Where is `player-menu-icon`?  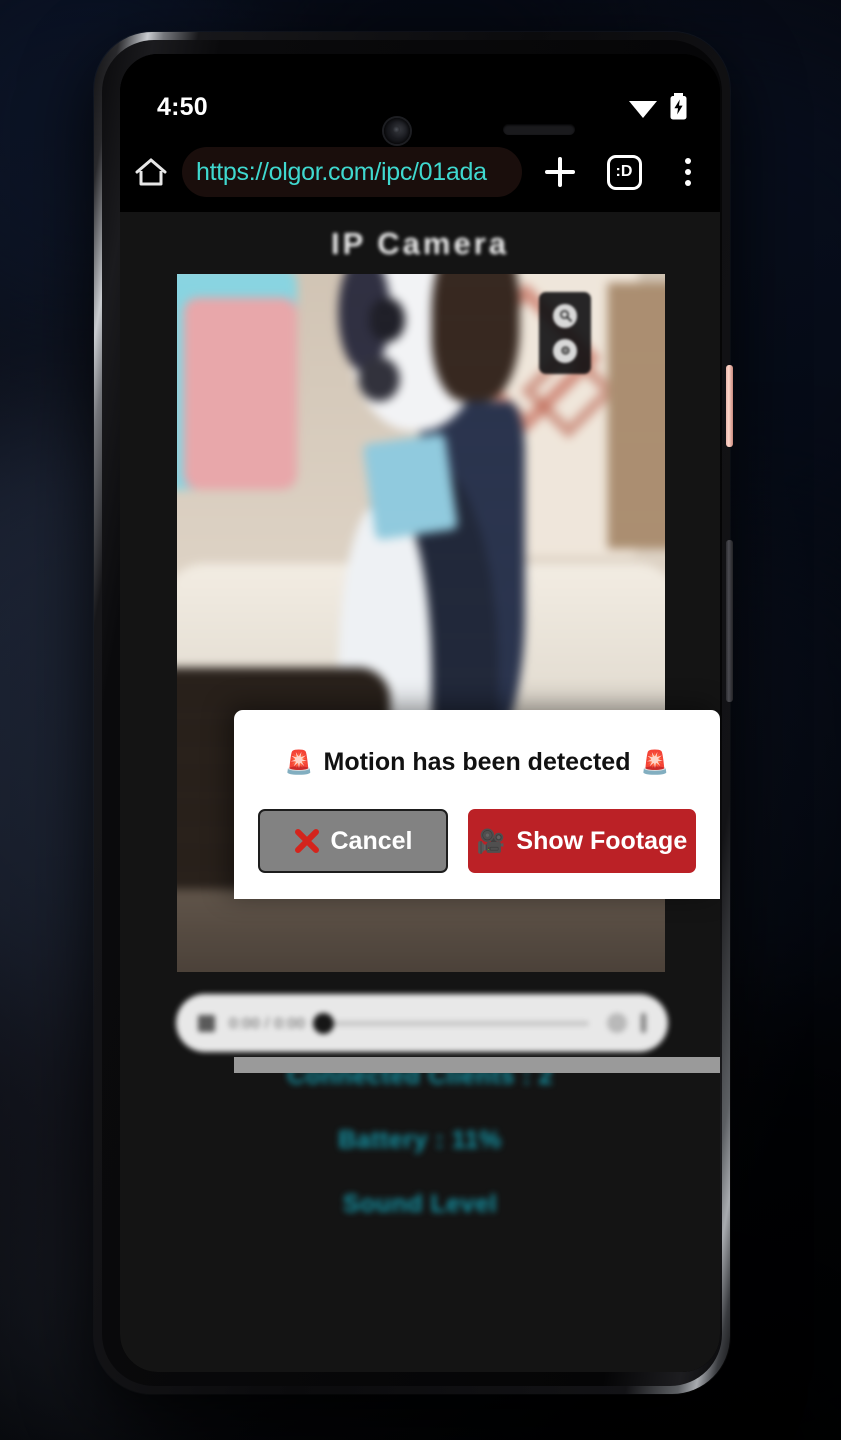
player-menu-icon is located at coordinates (643, 1023).